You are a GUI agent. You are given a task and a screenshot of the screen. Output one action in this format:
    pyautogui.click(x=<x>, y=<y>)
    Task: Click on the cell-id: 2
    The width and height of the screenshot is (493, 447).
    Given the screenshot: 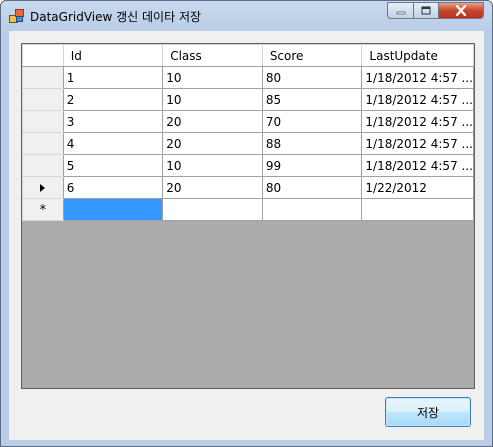 What is the action you would take?
    pyautogui.click(x=113, y=99)
    